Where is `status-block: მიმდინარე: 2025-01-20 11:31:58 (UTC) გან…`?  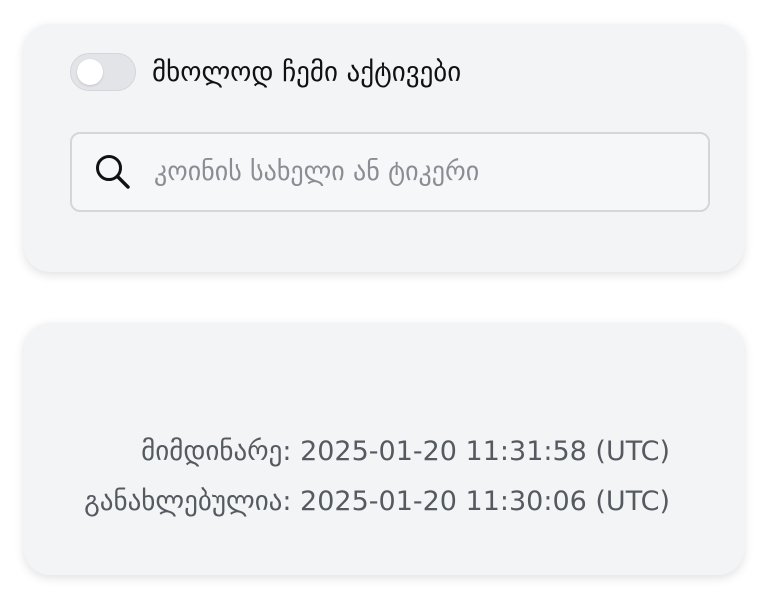 status-block: მიმდინარე: 2025-01-20 11:31:58 (UTC) გან… is located at coordinates (377, 477).